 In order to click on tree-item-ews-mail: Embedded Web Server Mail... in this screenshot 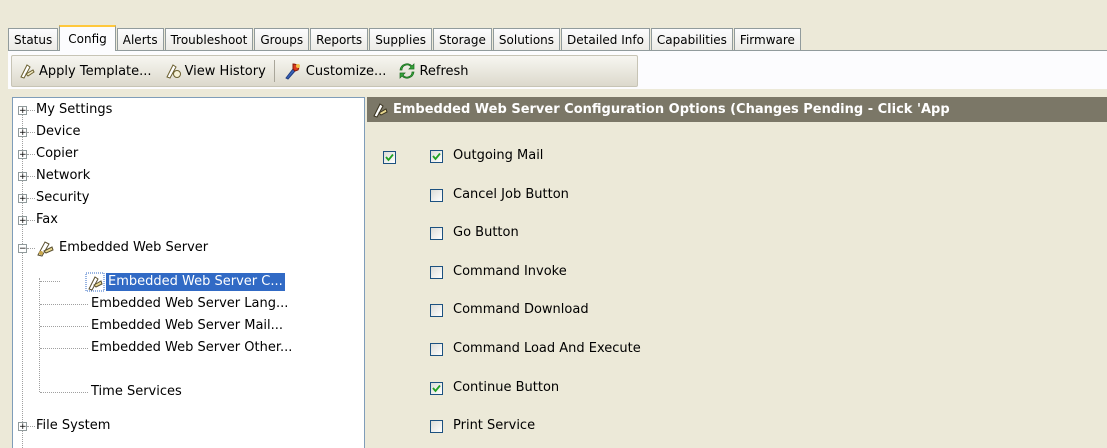, I will do `click(187, 326)`.